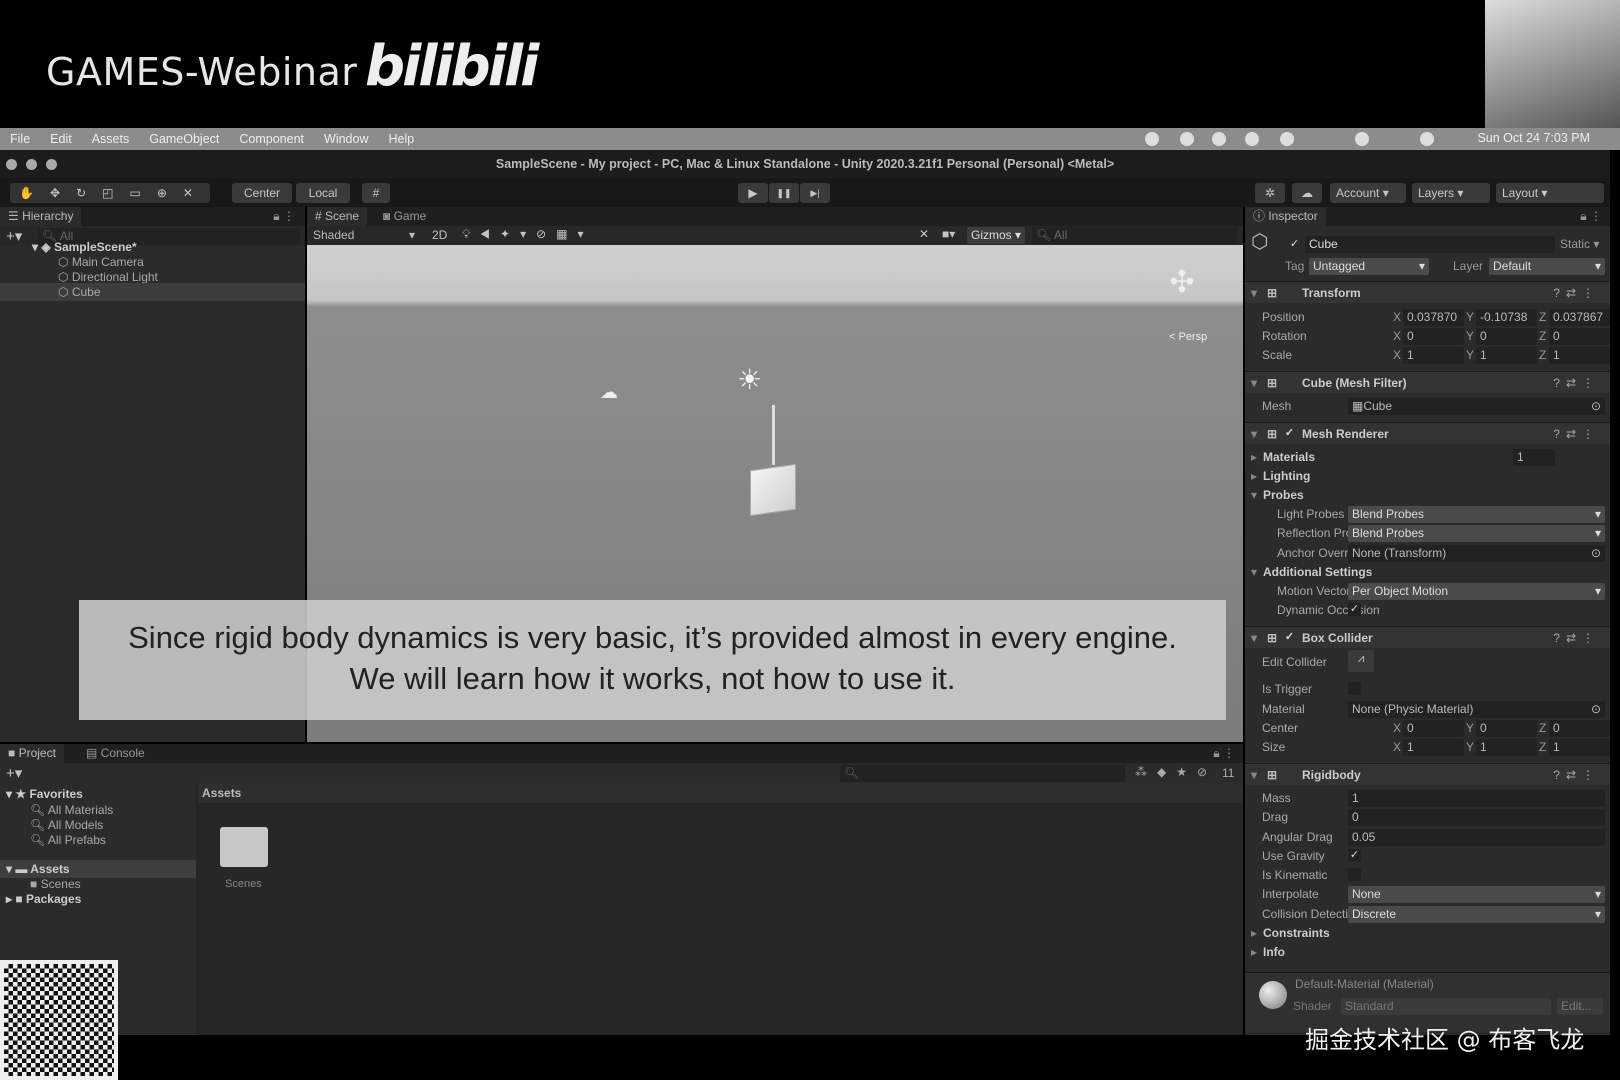  I want to click on foldout-label: Materials, so click(1289, 457).